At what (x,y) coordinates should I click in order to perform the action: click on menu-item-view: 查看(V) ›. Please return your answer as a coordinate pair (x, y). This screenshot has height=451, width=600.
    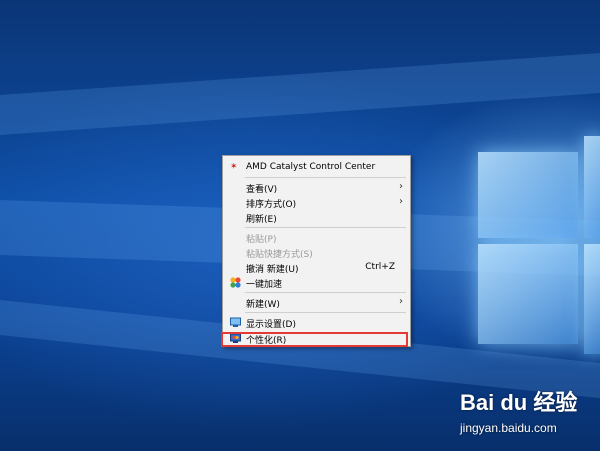
    Looking at the image, I should click on (316, 187).